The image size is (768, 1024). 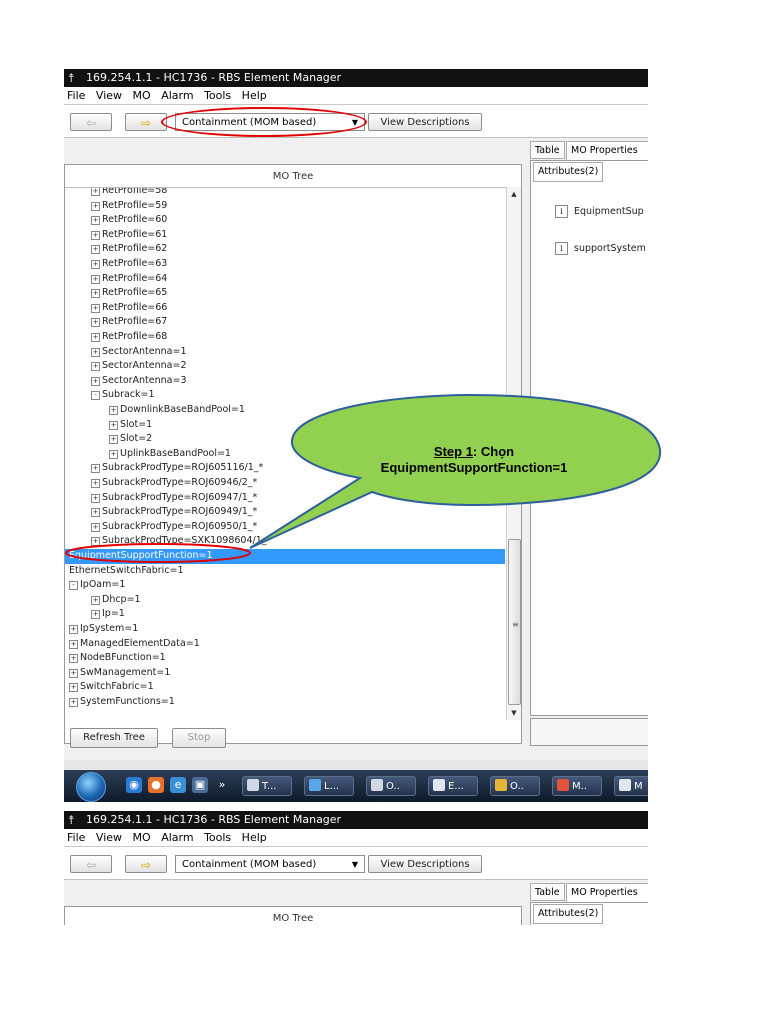 I want to click on tree-node: - Subrack=1, so click(x=285, y=395).